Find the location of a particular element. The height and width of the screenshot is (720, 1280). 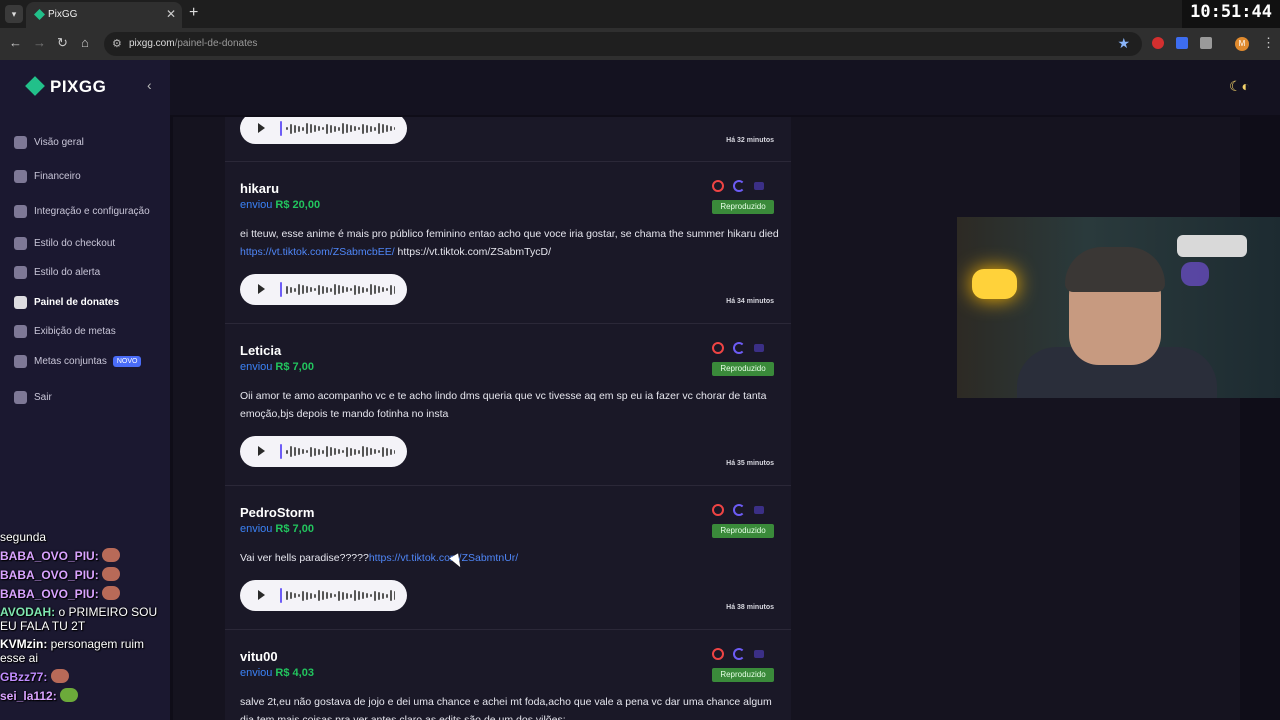

forward-icon: → is located at coordinates (39, 42).